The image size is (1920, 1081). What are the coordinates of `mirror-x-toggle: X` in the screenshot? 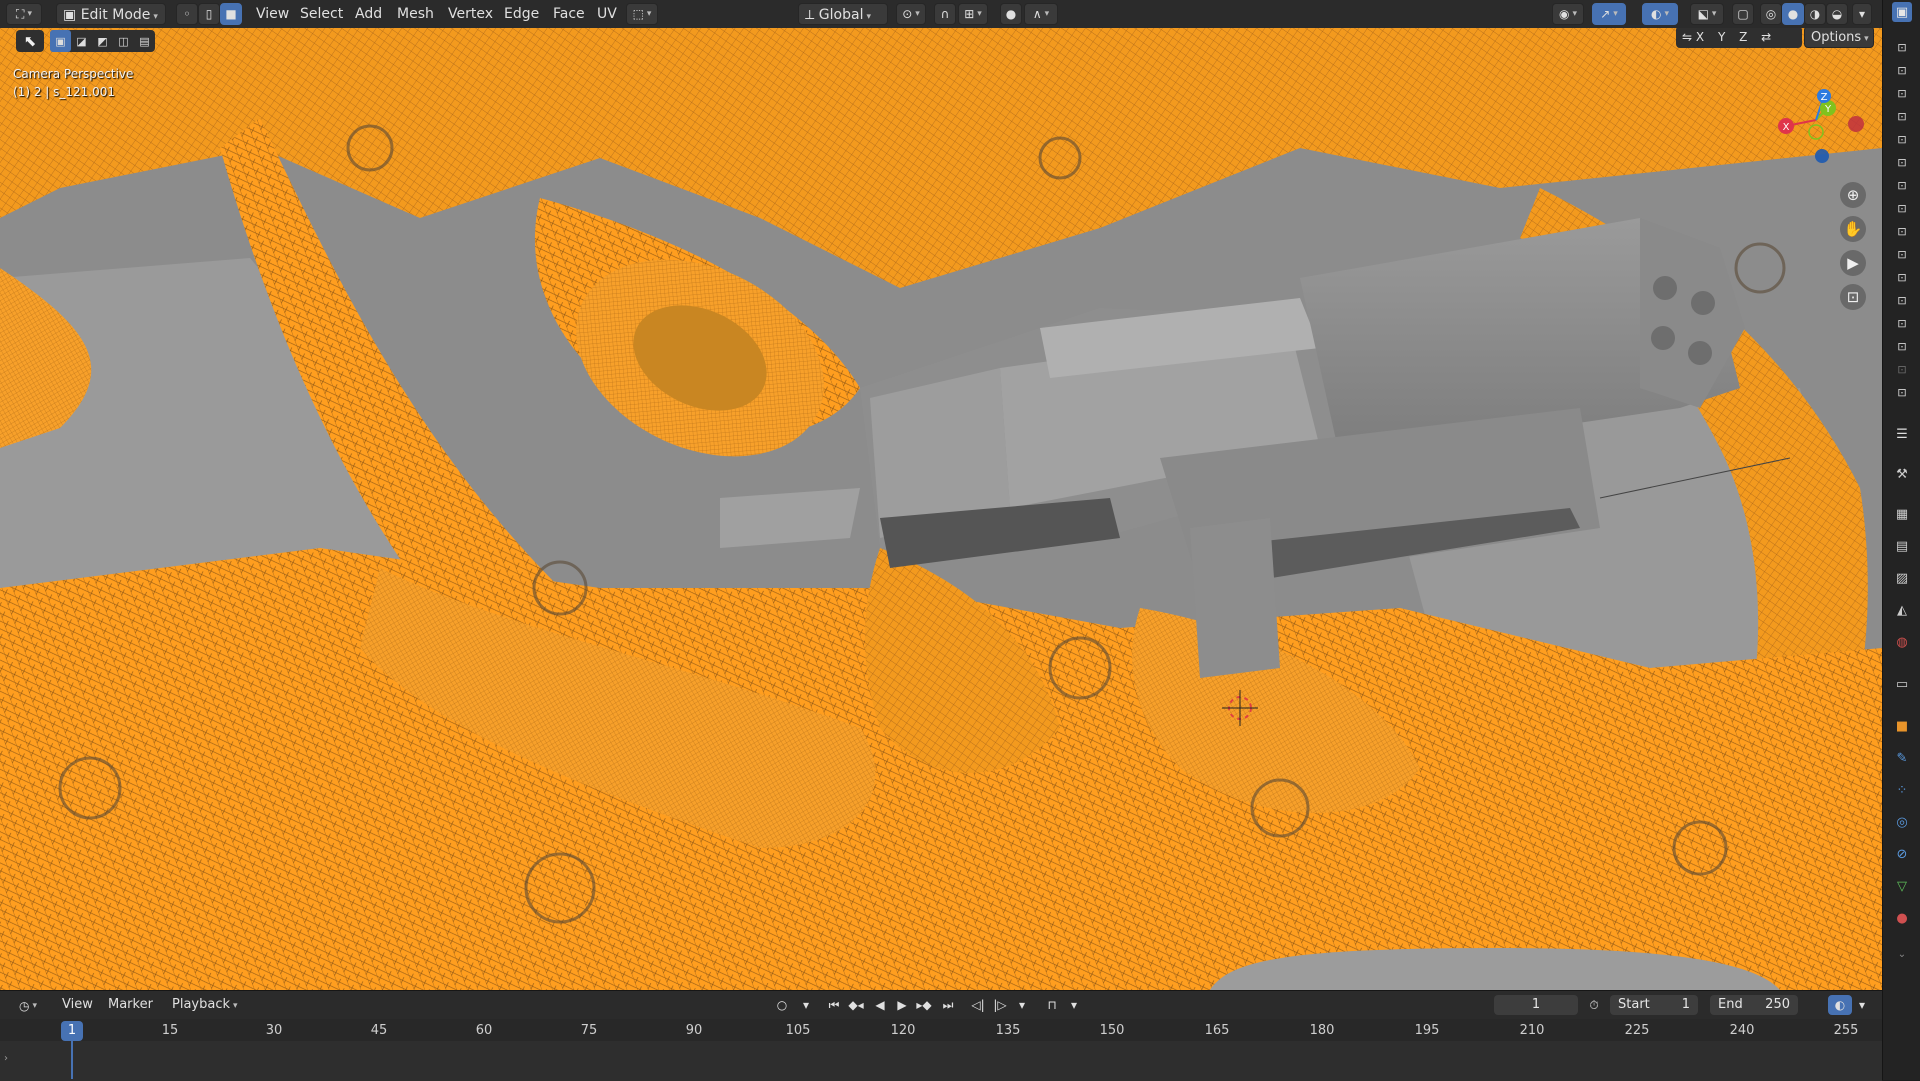 It's located at (1700, 37).